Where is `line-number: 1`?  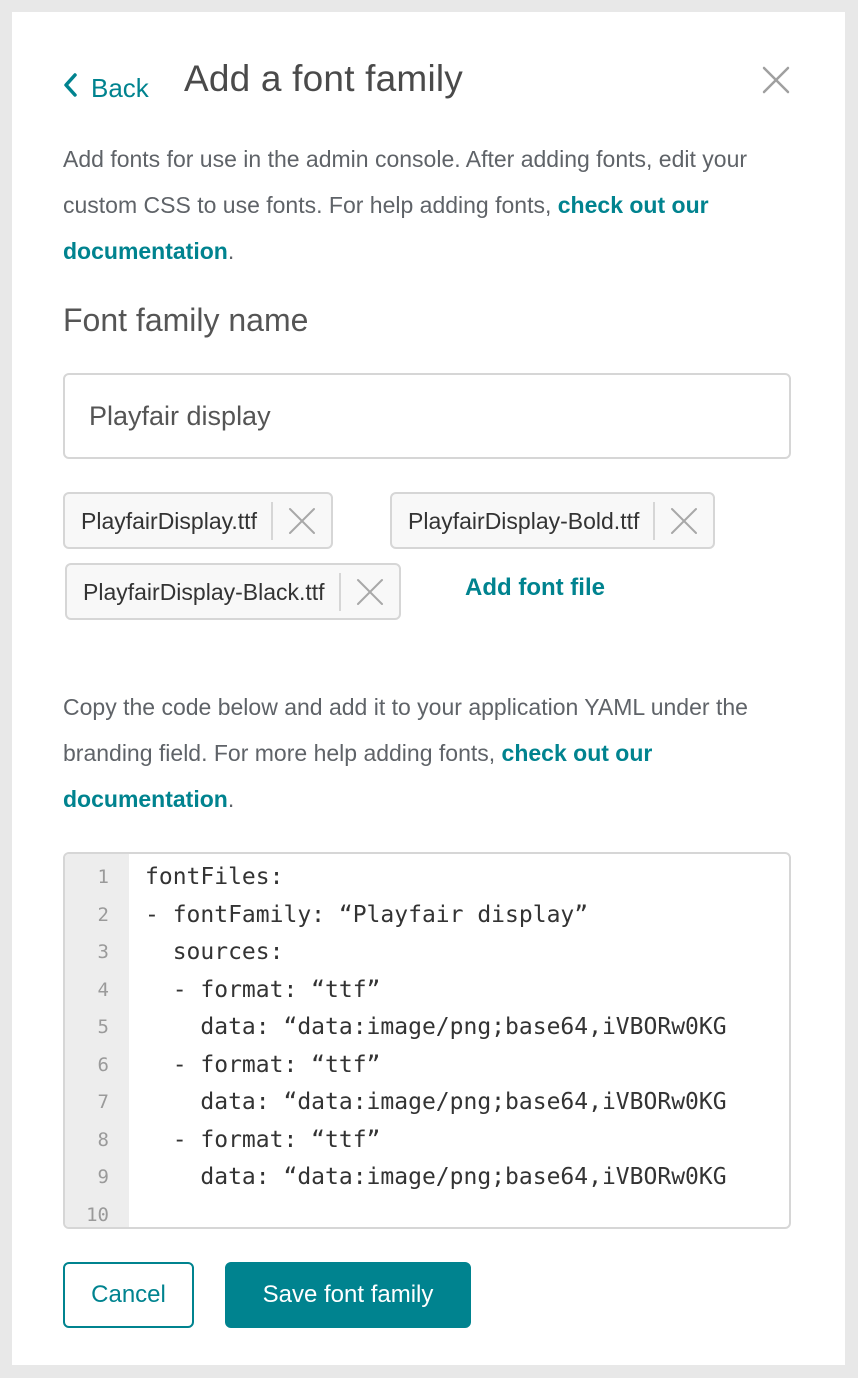
line-number: 1 is located at coordinates (103, 877).